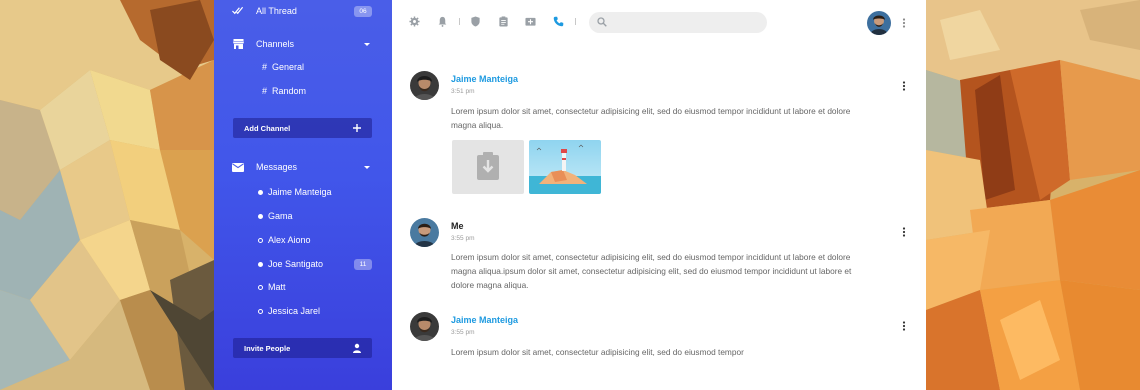 This screenshot has width=1140, height=390. What do you see at coordinates (303, 167) in the screenshot?
I see `messages-header: Messages` at bounding box center [303, 167].